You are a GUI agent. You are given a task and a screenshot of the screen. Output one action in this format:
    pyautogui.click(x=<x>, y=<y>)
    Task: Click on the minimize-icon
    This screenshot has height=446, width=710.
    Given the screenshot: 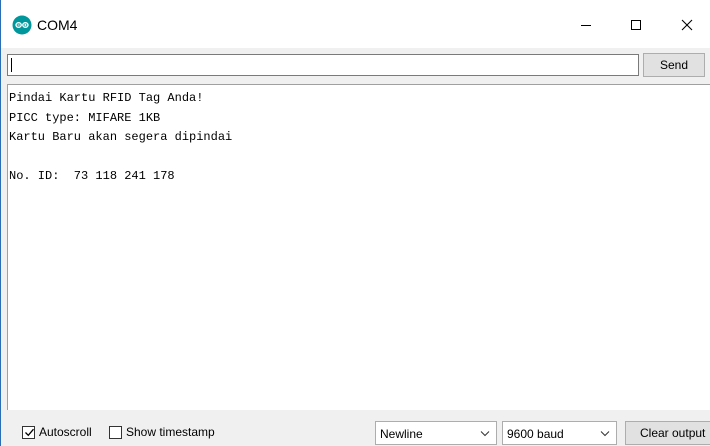 What is the action you would take?
    pyautogui.click(x=586, y=25)
    